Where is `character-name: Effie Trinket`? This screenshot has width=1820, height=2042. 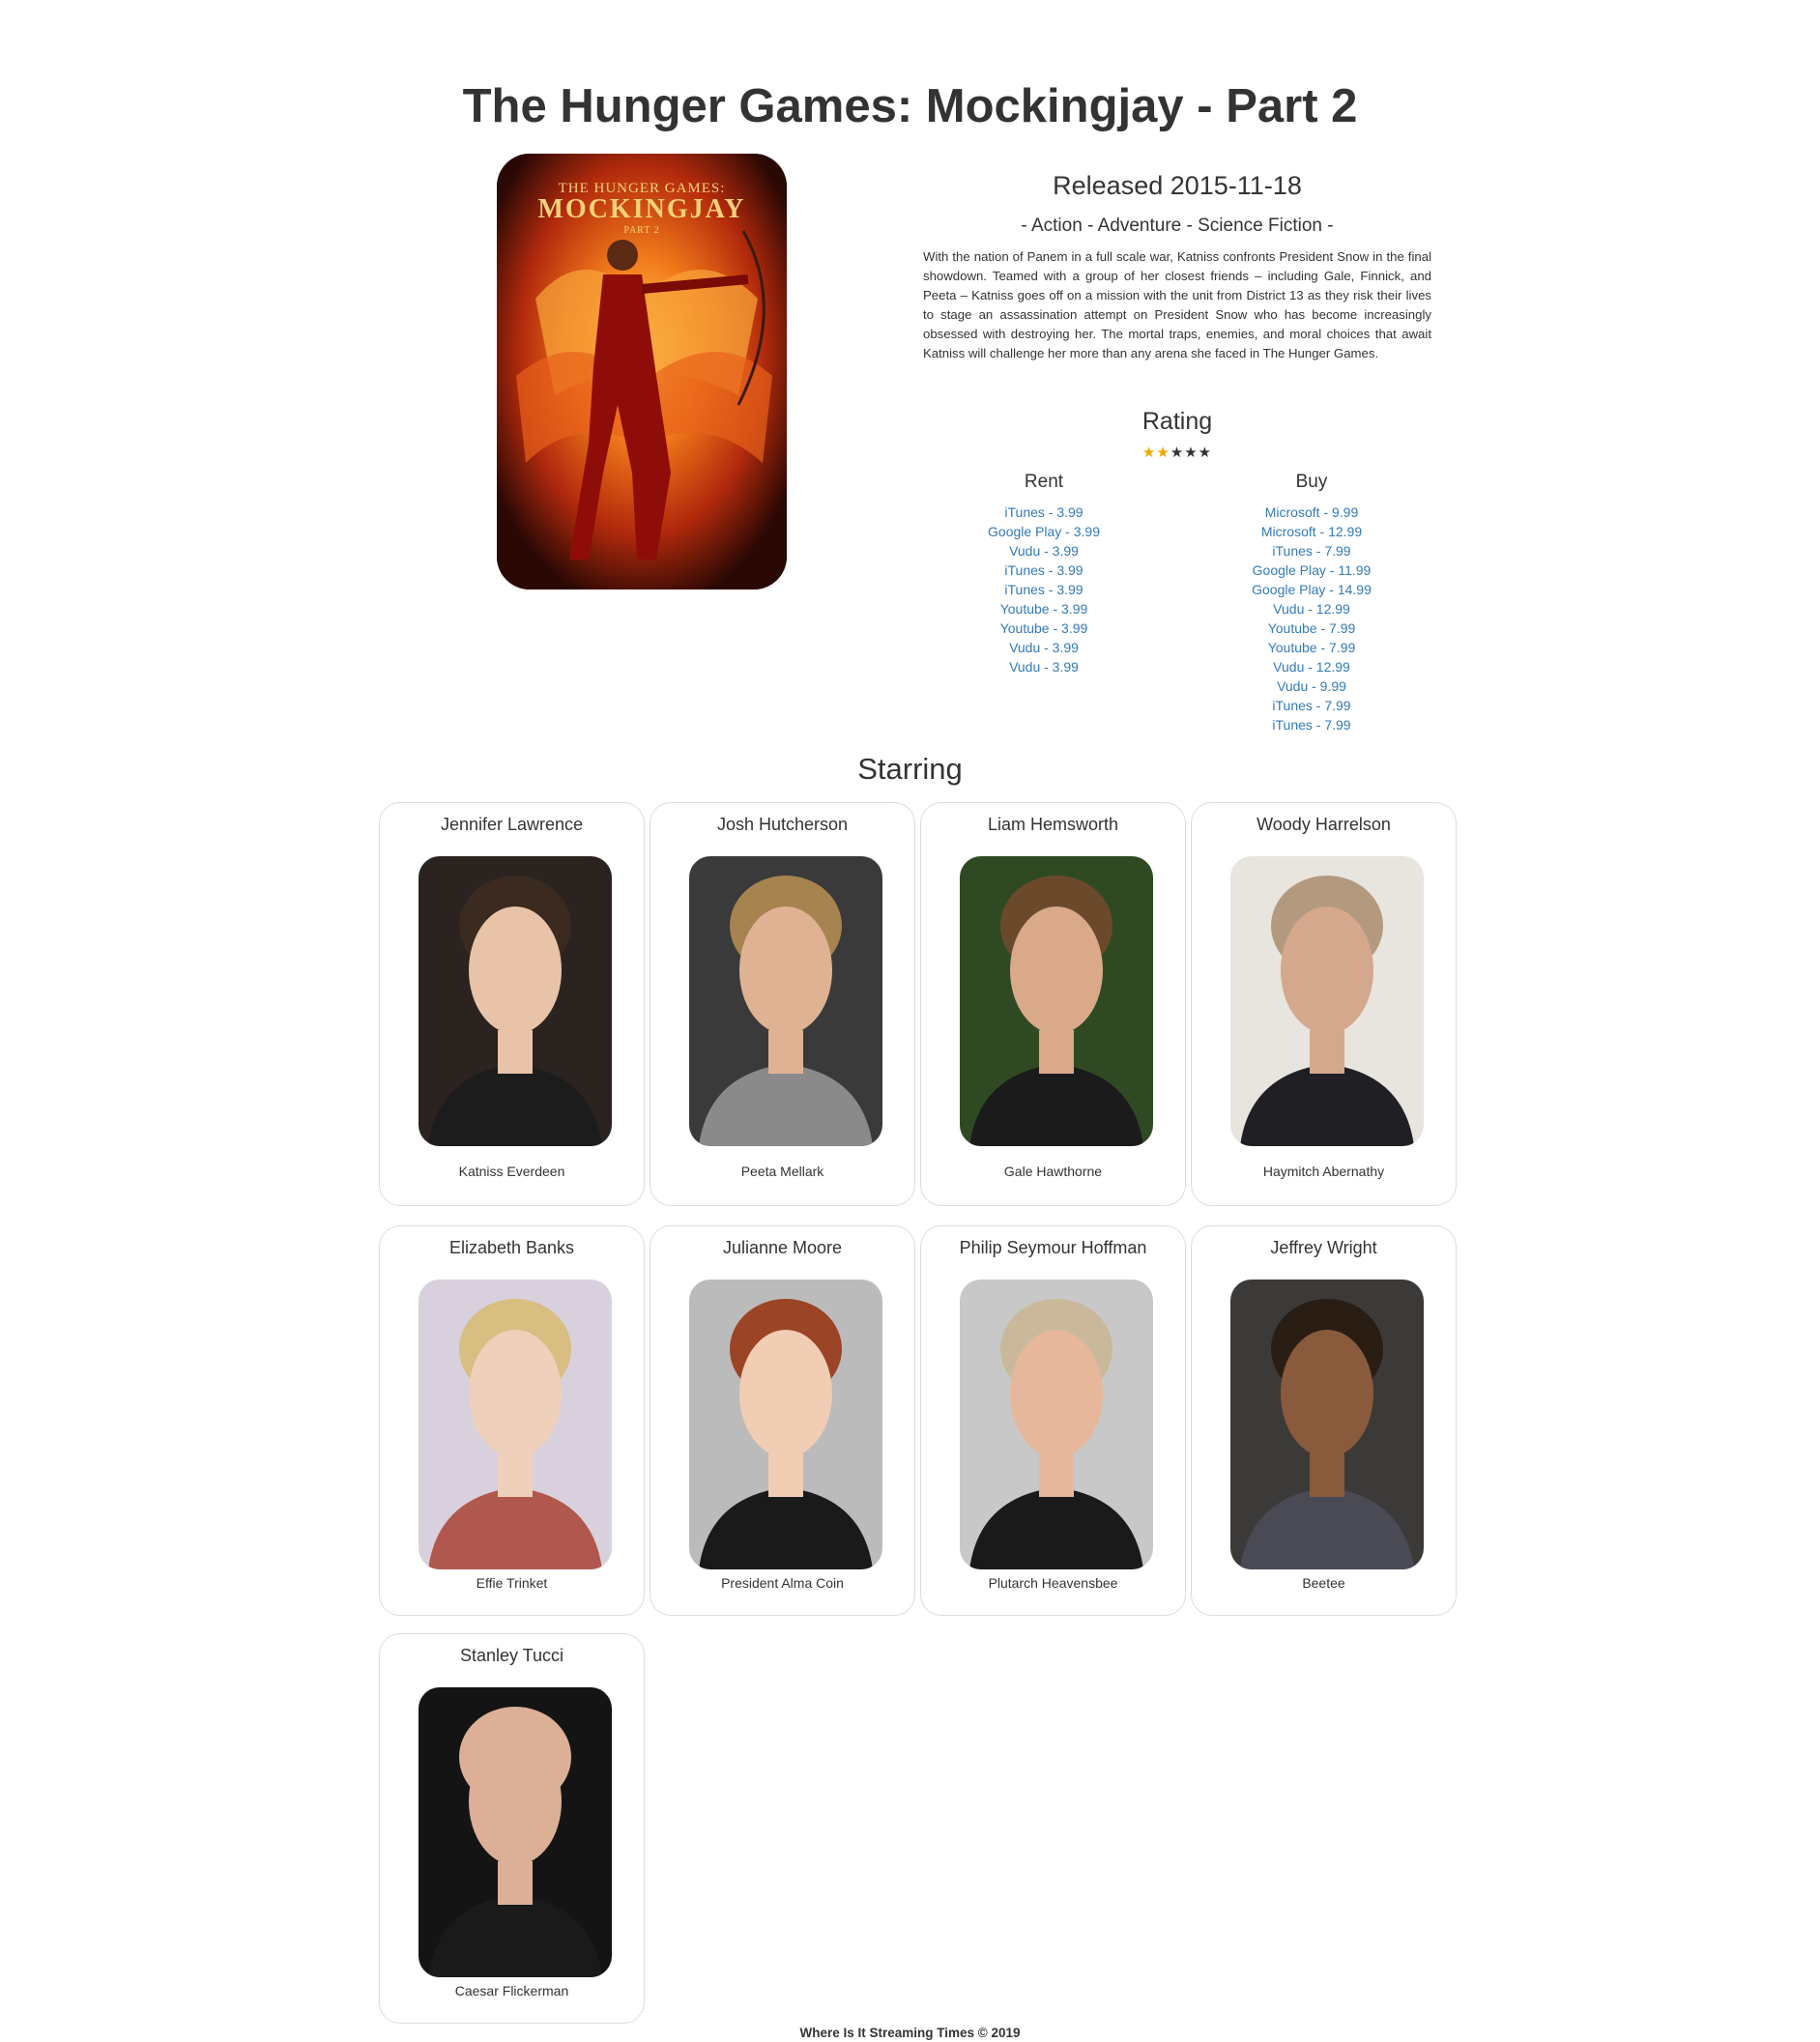 character-name: Effie Trinket is located at coordinates (512, 1583).